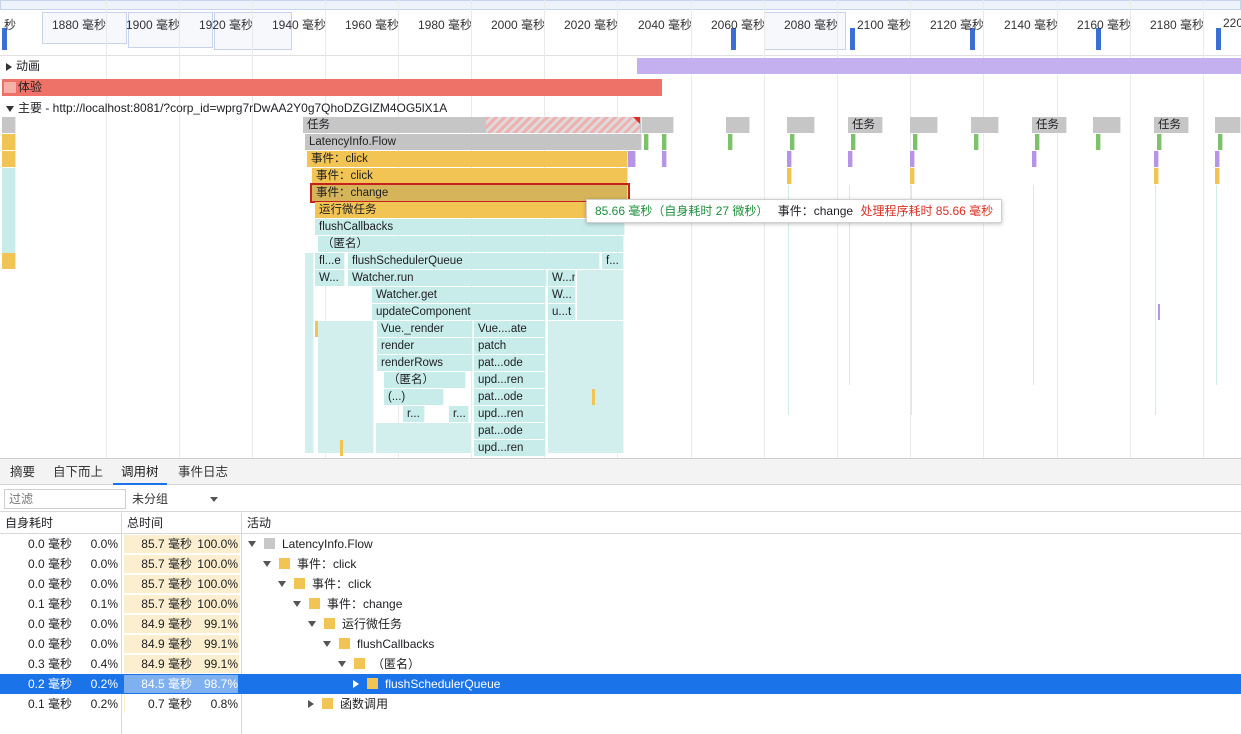  What do you see at coordinates (26, 523) in the screenshot?
I see `column-self-time: 自身耗时` at bounding box center [26, 523].